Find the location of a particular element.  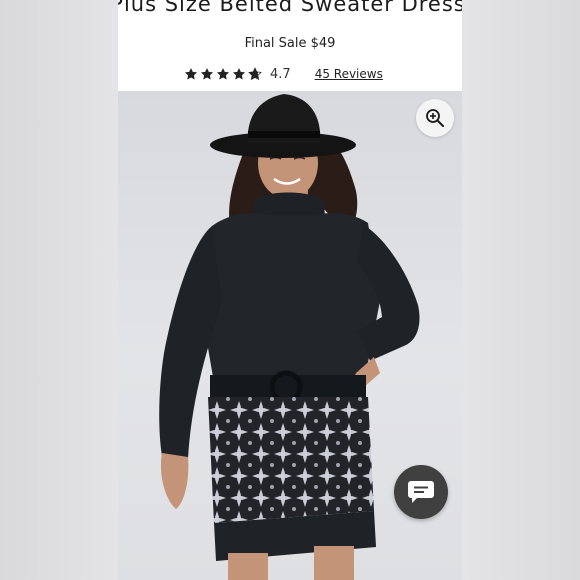

hand-left is located at coordinates (174, 481).